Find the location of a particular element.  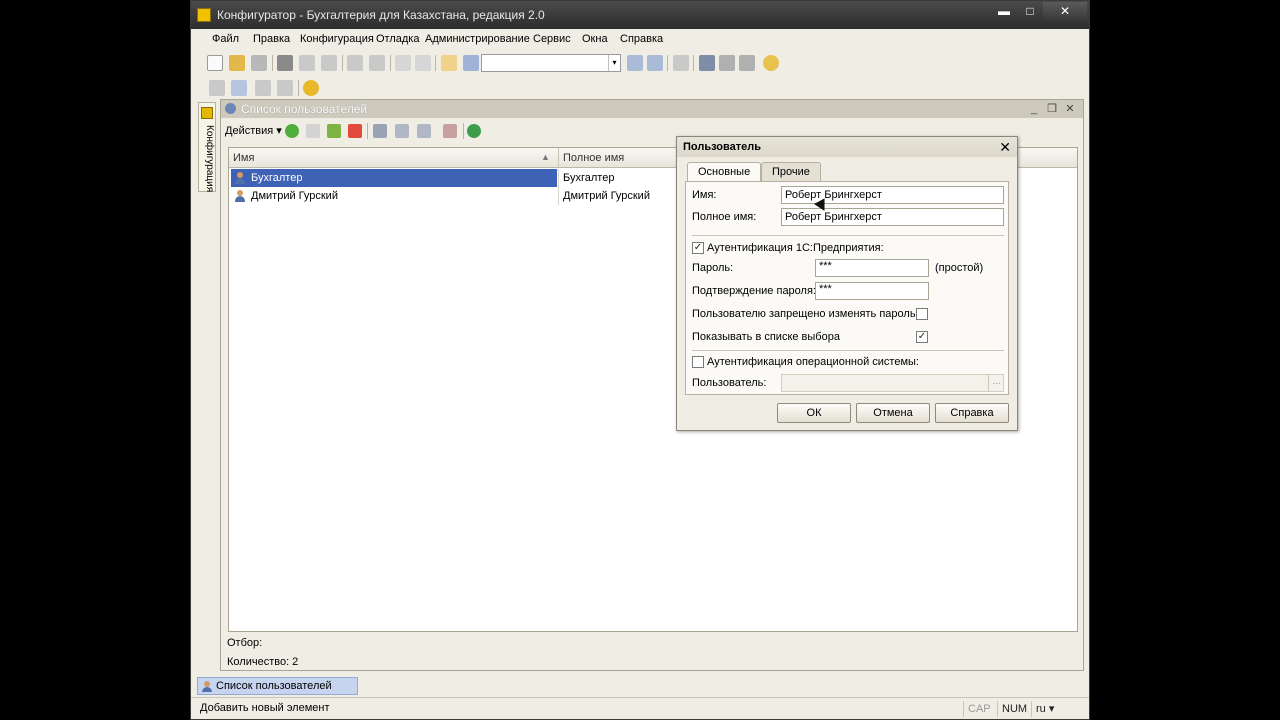

os-user-label: Пользователь: is located at coordinates (729, 383).